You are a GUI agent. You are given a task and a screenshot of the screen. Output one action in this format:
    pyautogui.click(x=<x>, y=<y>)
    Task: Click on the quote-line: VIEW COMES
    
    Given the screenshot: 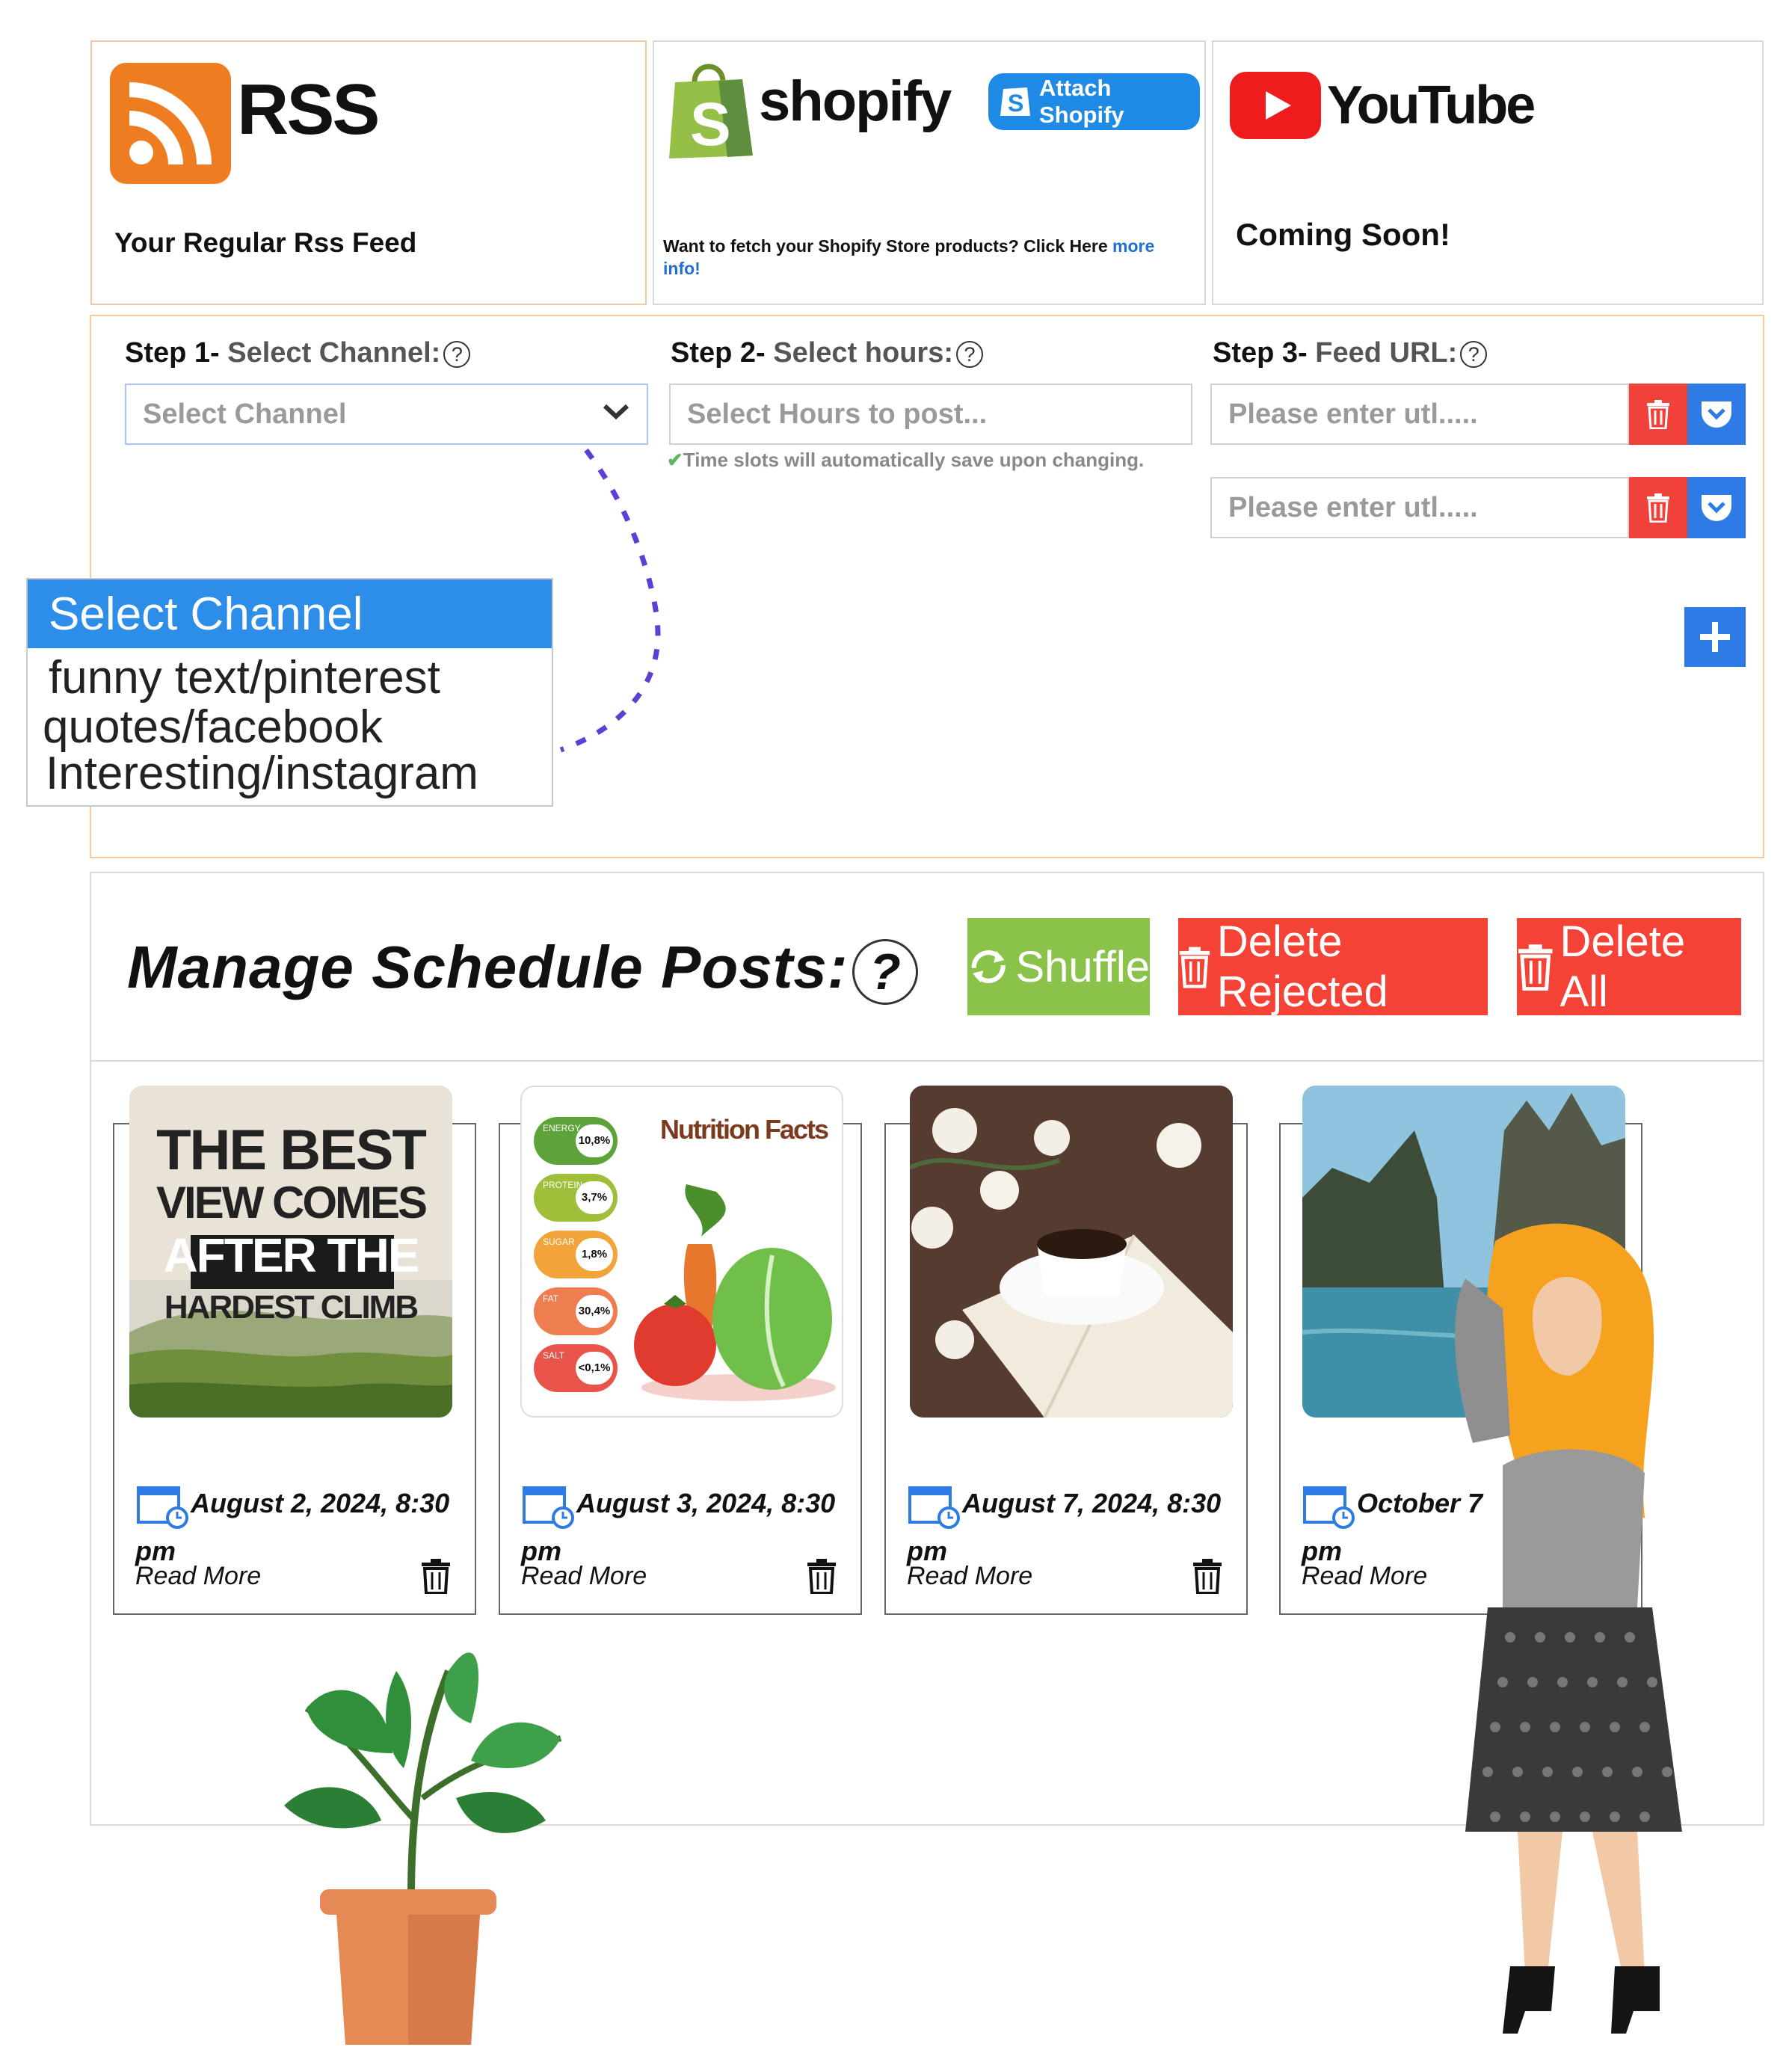 What is the action you would take?
    pyautogui.click(x=292, y=1203)
    